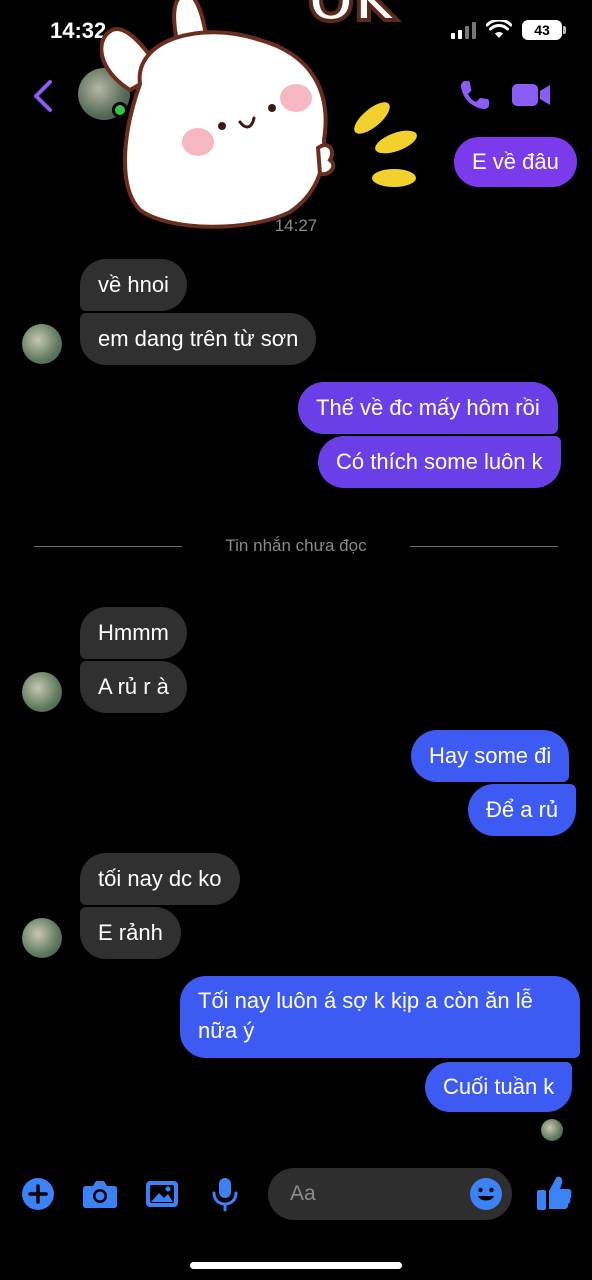  What do you see at coordinates (486, 1194) in the screenshot?
I see `emoji-icon` at bounding box center [486, 1194].